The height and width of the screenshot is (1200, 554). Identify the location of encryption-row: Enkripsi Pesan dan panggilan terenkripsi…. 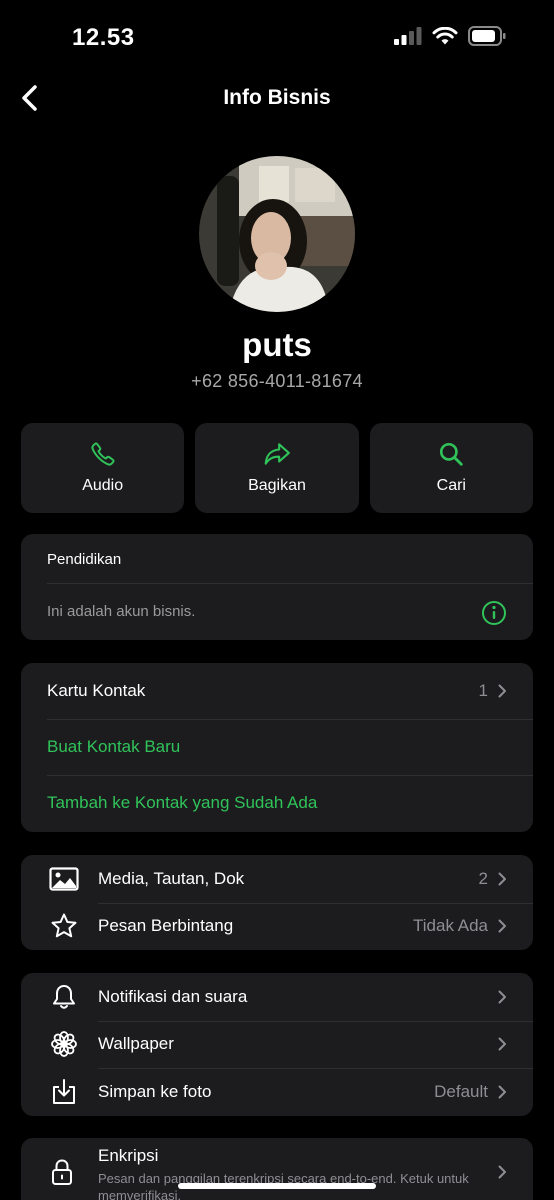
(277, 1169).